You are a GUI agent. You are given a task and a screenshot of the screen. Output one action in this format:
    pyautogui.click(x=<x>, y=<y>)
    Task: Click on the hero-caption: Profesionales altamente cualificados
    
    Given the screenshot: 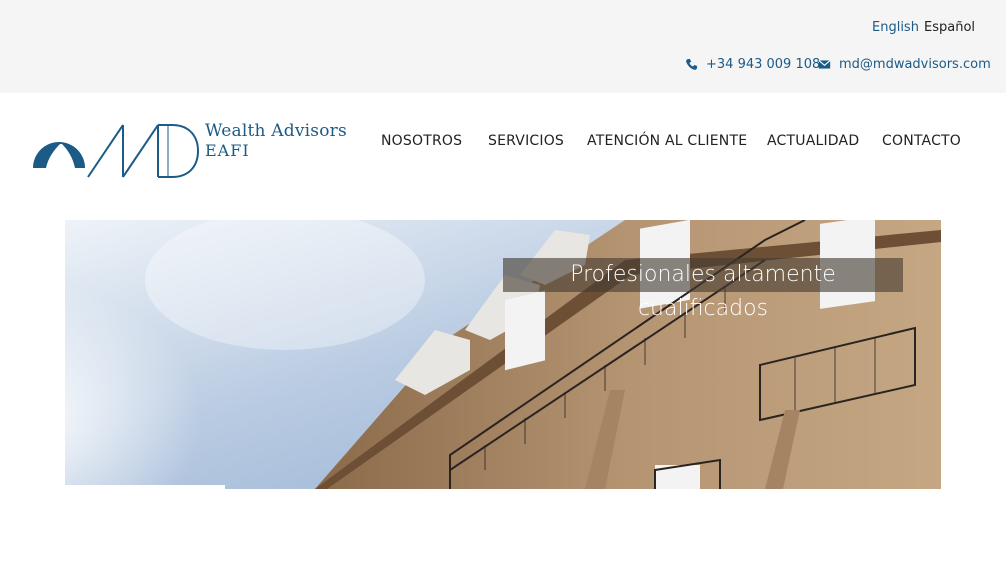 What is the action you would take?
    pyautogui.click(x=703, y=289)
    